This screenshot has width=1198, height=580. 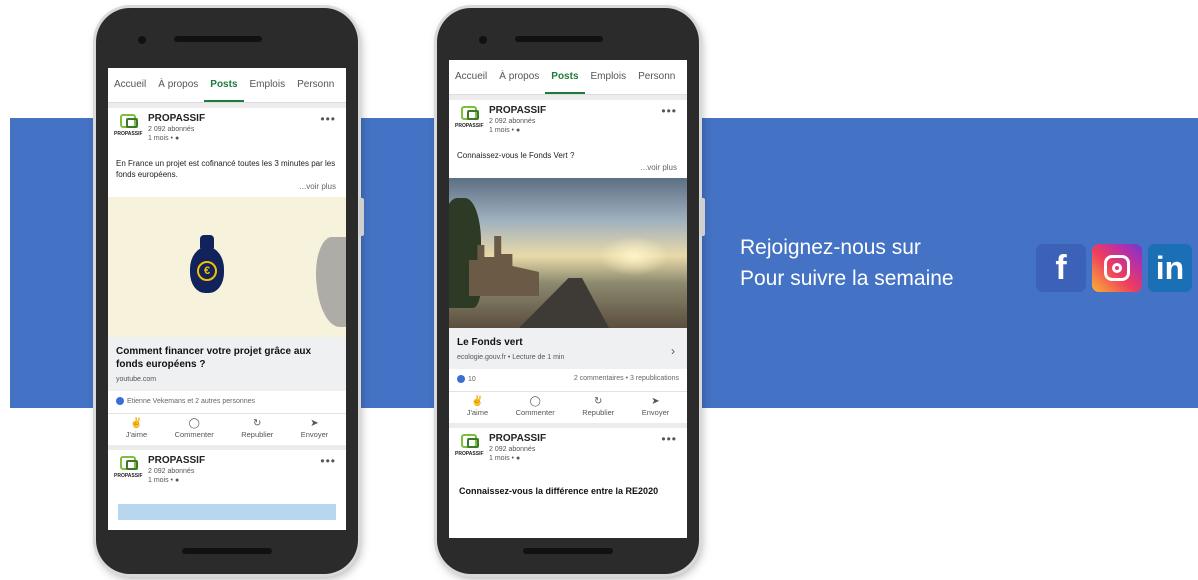 I want to click on engagement-stats: 2 commentaires • 3 republications, so click(x=626, y=378).